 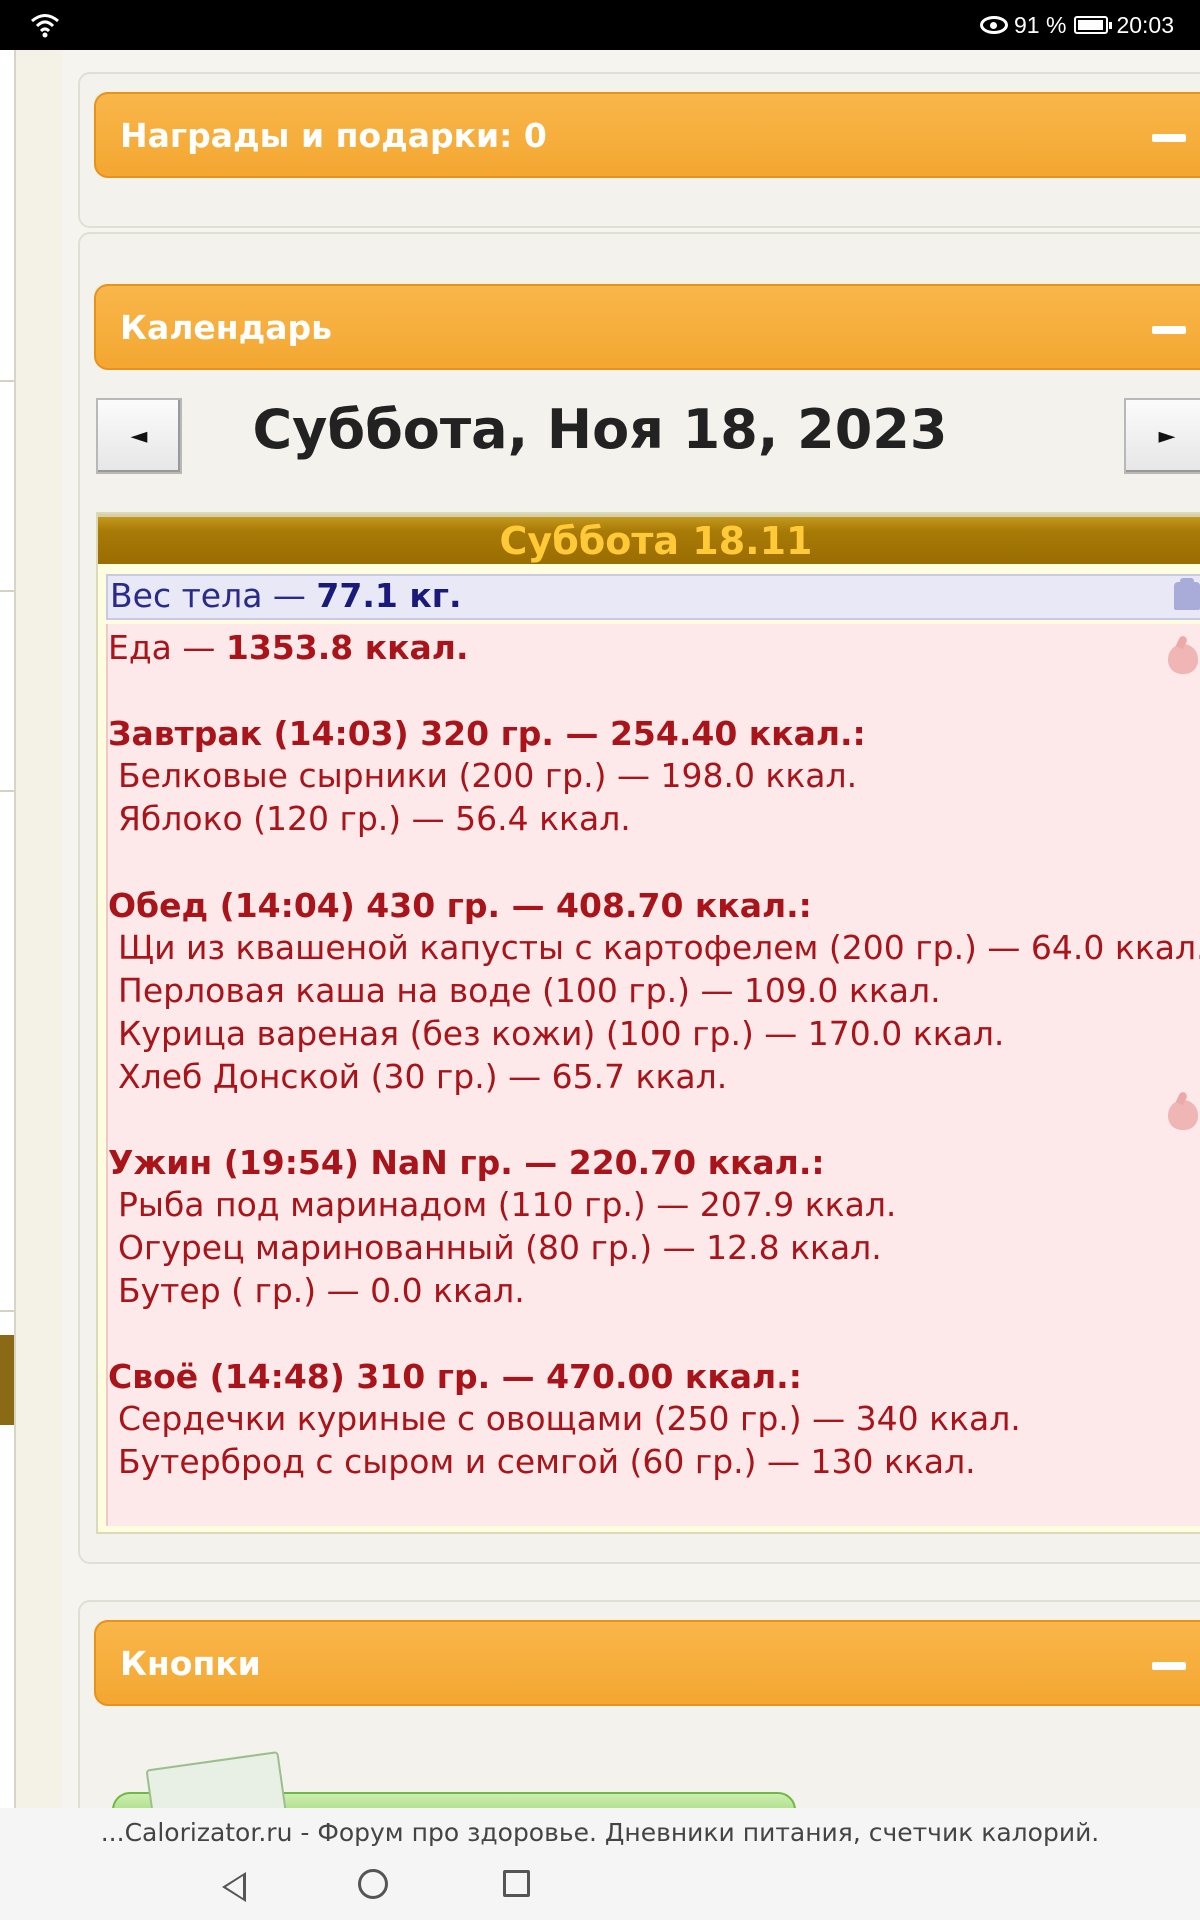 What do you see at coordinates (1040, 24) in the screenshot?
I see `battery-percent: 91 %` at bounding box center [1040, 24].